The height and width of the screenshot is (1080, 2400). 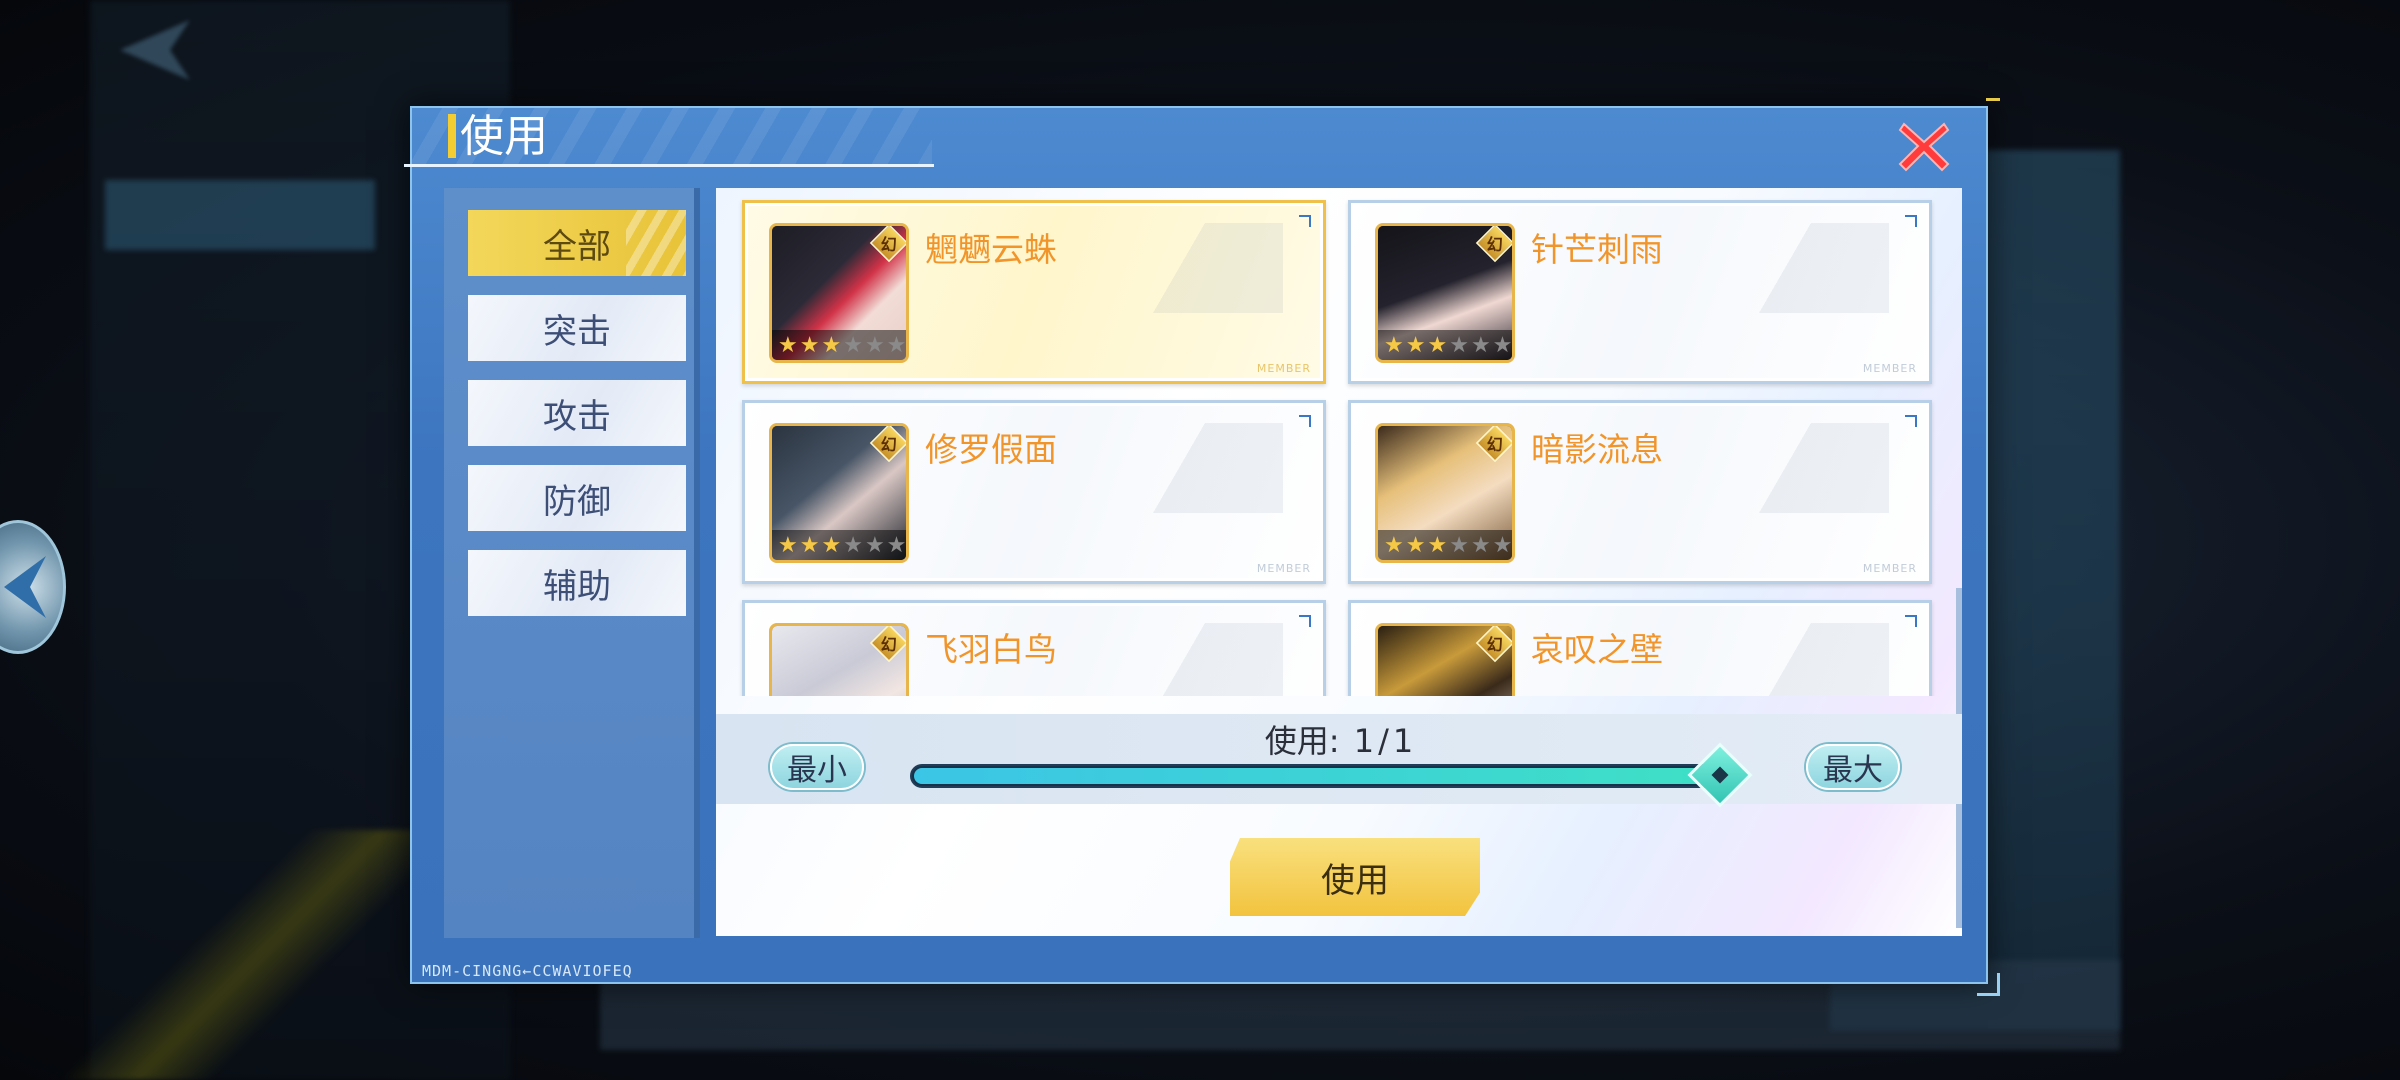 I want to click on item-name: 修罗假面, so click(x=991, y=449).